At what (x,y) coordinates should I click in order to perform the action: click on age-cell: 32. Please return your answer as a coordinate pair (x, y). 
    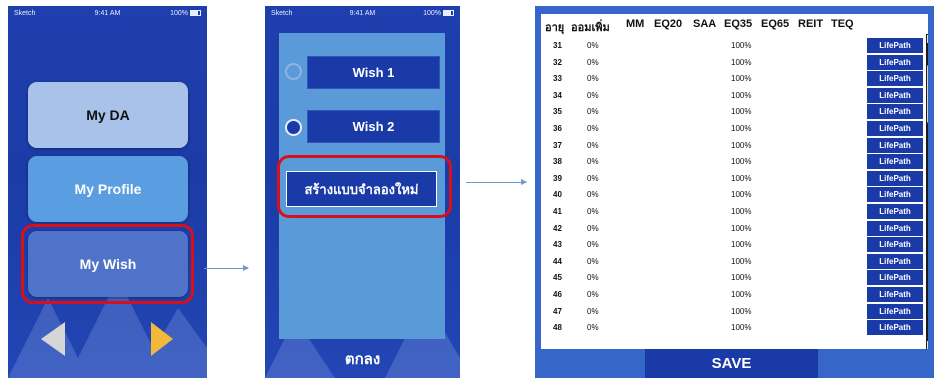
    Looking at the image, I should click on (557, 62).